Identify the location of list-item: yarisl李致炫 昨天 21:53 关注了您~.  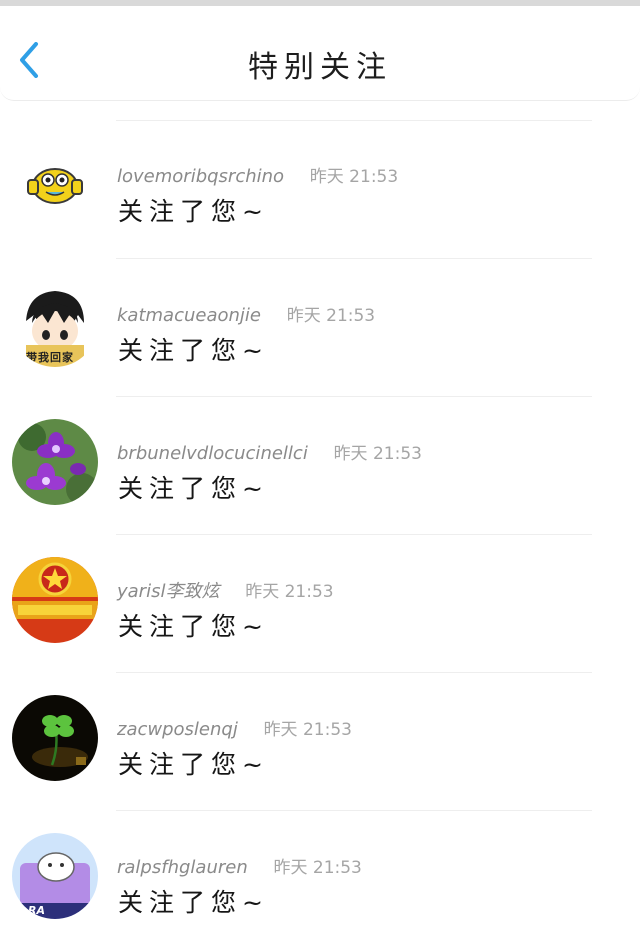
(320, 604).